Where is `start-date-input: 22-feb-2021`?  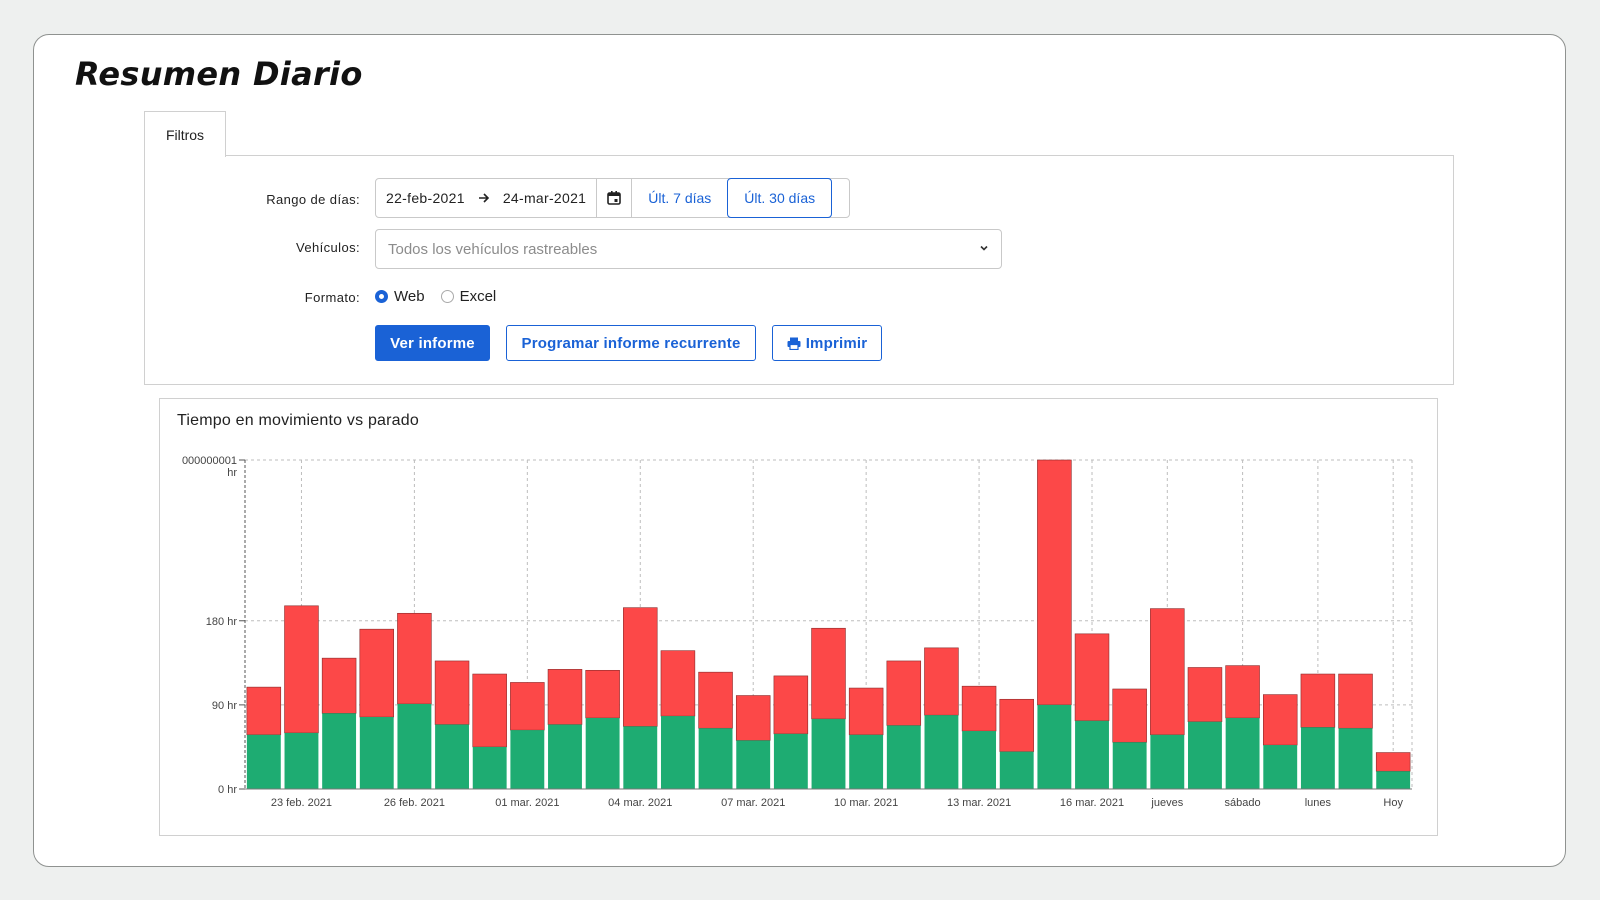 start-date-input: 22-feb-2021 is located at coordinates (425, 198).